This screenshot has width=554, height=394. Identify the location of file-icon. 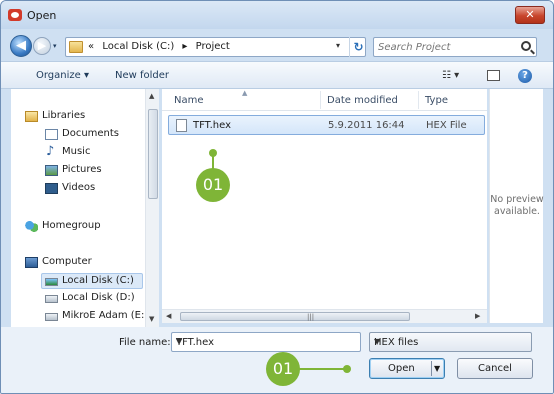
(181, 125).